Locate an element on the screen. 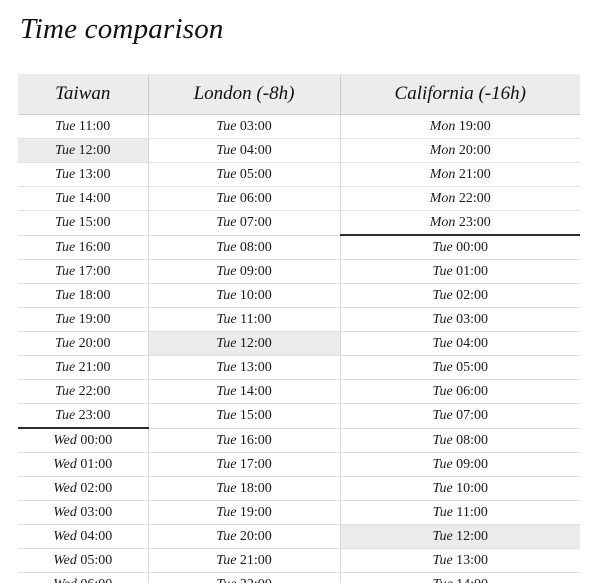 This screenshot has height=583, width=600. time-cell-taiwan: Wed 06:00 is located at coordinates (83, 577).